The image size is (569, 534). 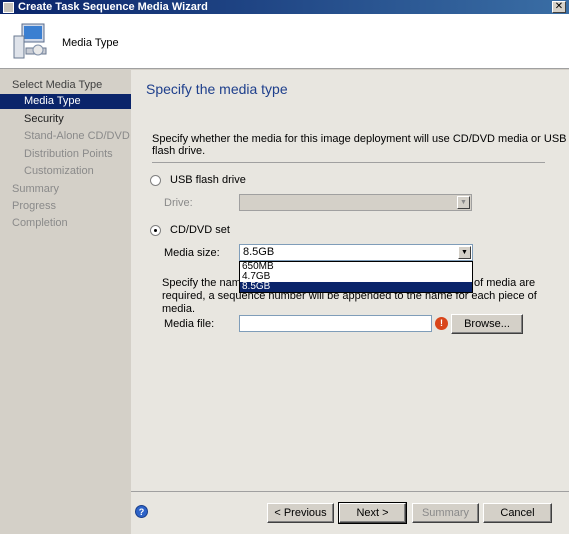 I want to click on window-title: Create Task Sequence Media Wizard, so click(x=113, y=7).